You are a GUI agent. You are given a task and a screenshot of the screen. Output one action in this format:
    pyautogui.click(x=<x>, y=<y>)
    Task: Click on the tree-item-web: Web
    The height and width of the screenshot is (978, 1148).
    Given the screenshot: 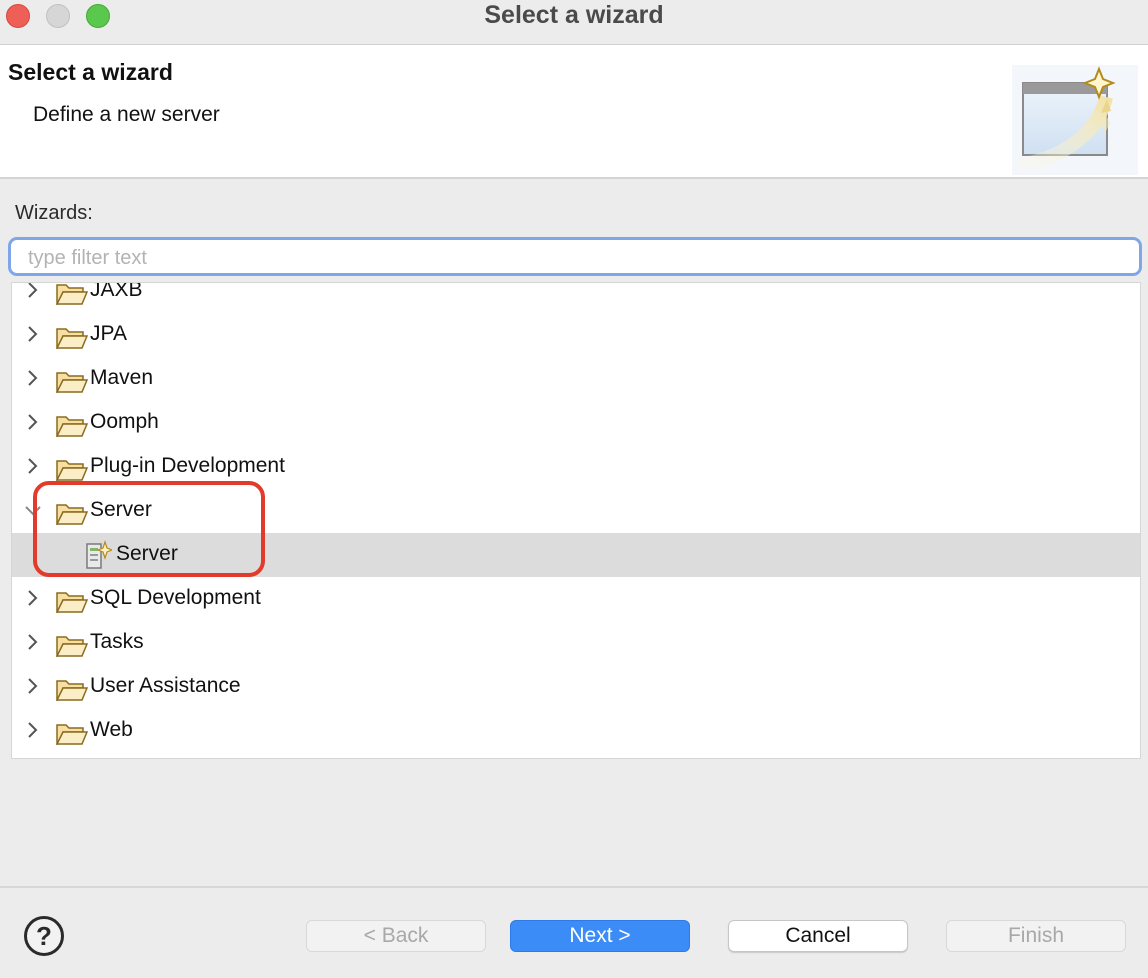 What is the action you would take?
    pyautogui.click(x=576, y=731)
    